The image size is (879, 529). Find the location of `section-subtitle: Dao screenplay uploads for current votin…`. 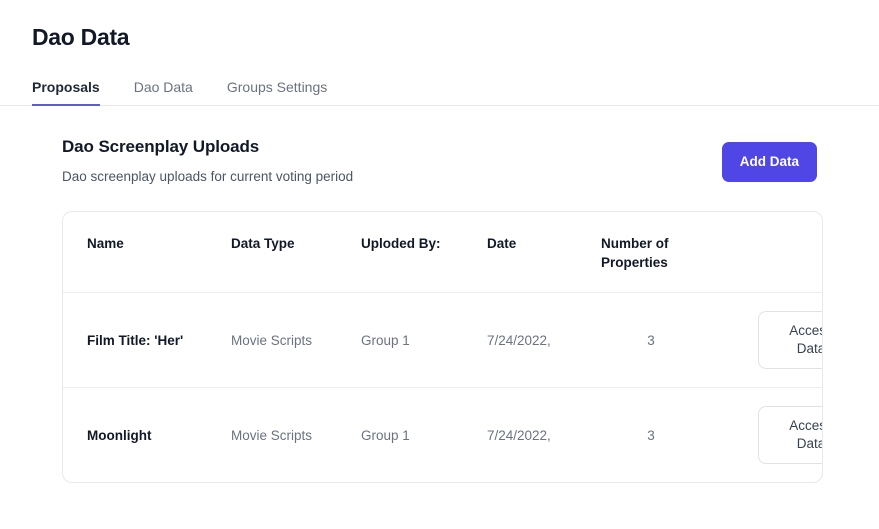

section-subtitle: Dao screenplay uploads for current votin… is located at coordinates (208, 176).